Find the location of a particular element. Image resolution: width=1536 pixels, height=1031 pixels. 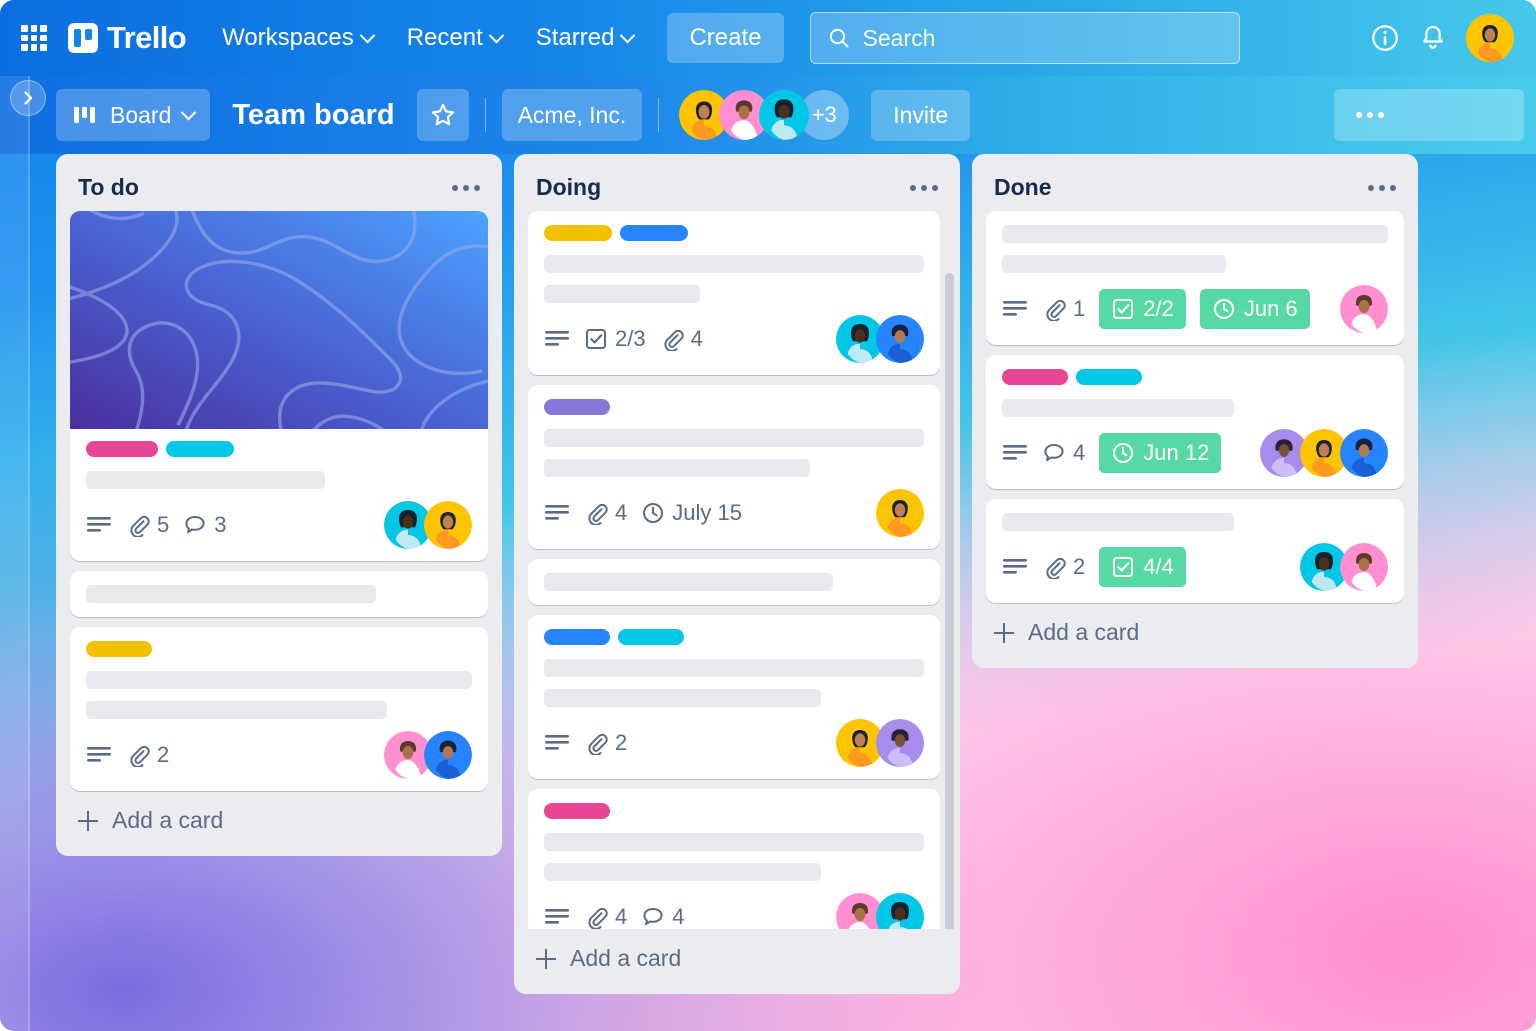

board-header-bar: Board Team board Acme, Inc. +3 Invite is located at coordinates (768, 115).